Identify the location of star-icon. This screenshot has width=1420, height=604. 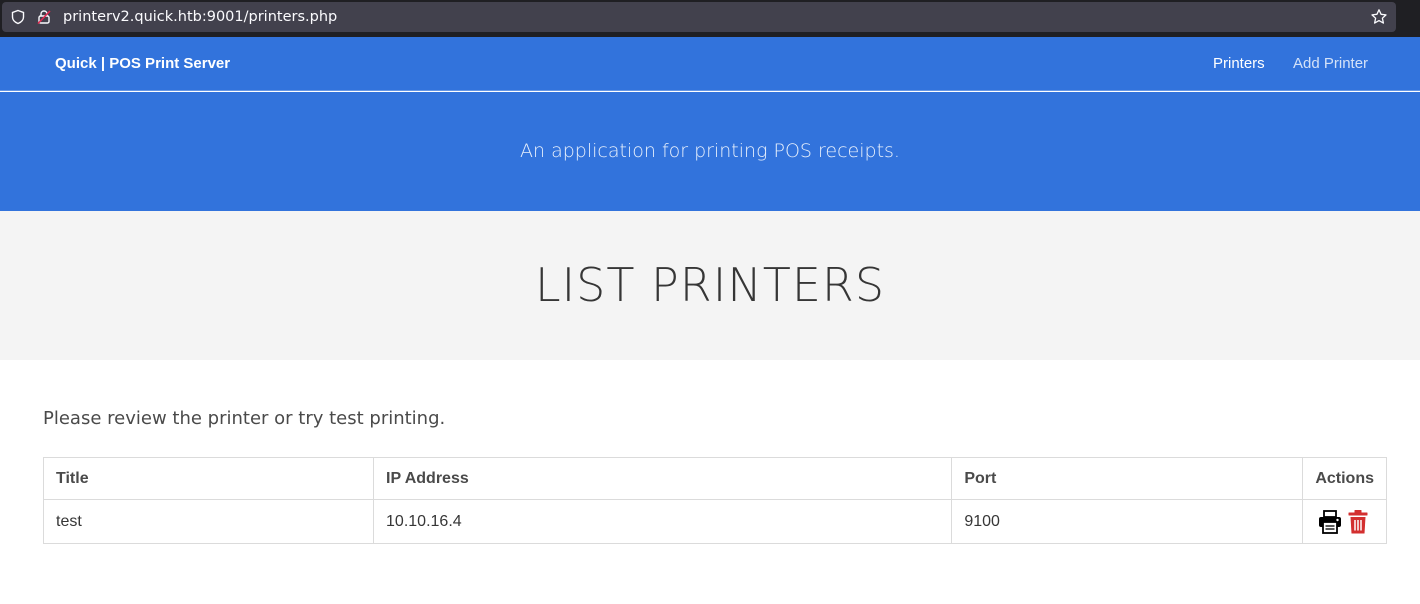
(1379, 17).